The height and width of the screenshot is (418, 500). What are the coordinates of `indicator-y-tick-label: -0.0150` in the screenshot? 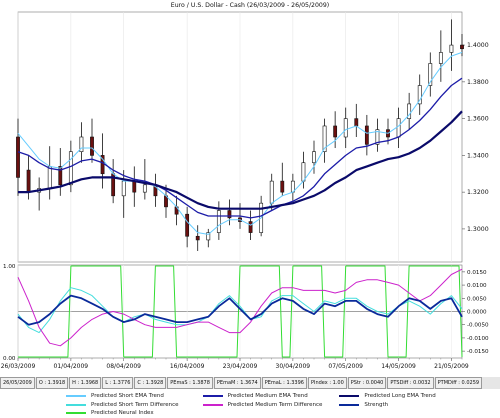 It's located at (478, 352).